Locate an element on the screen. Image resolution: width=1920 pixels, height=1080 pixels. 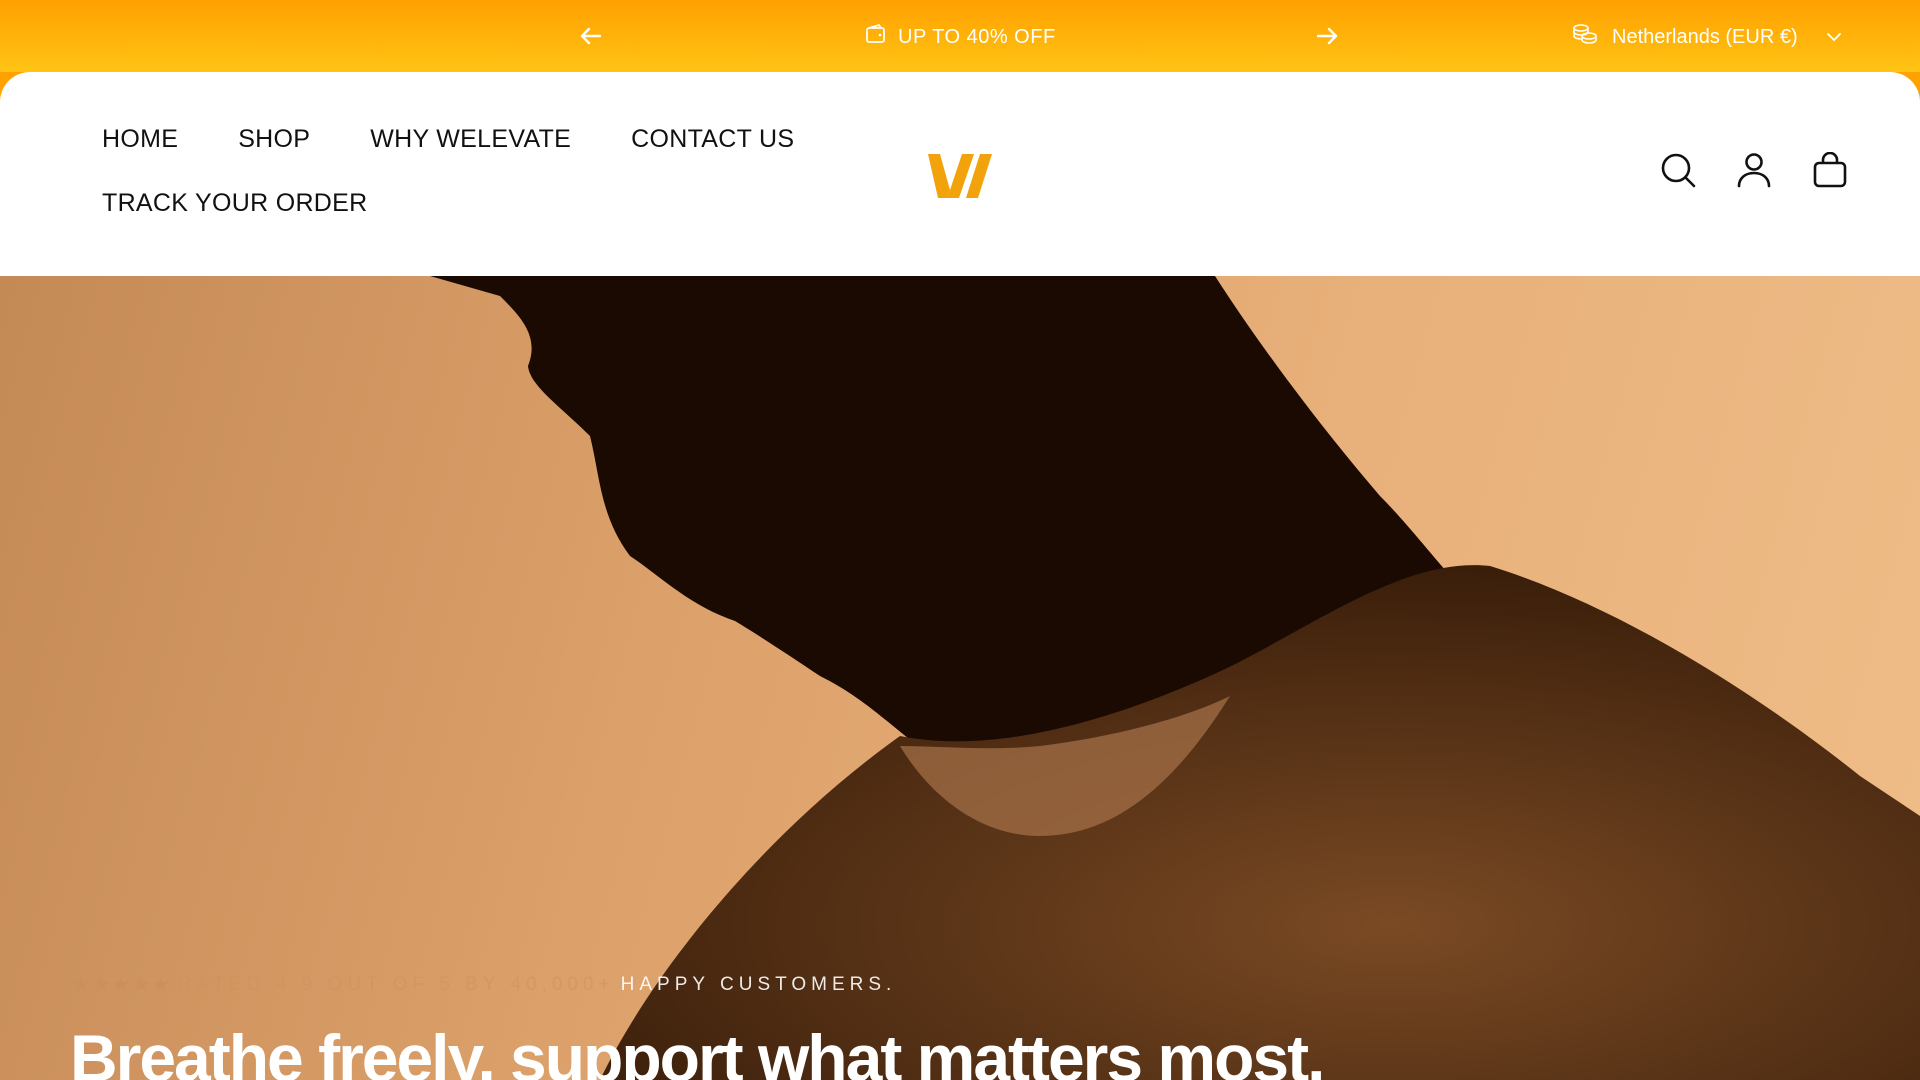
locale-selector: Netherlands (EUR €) is located at coordinates (1707, 37).